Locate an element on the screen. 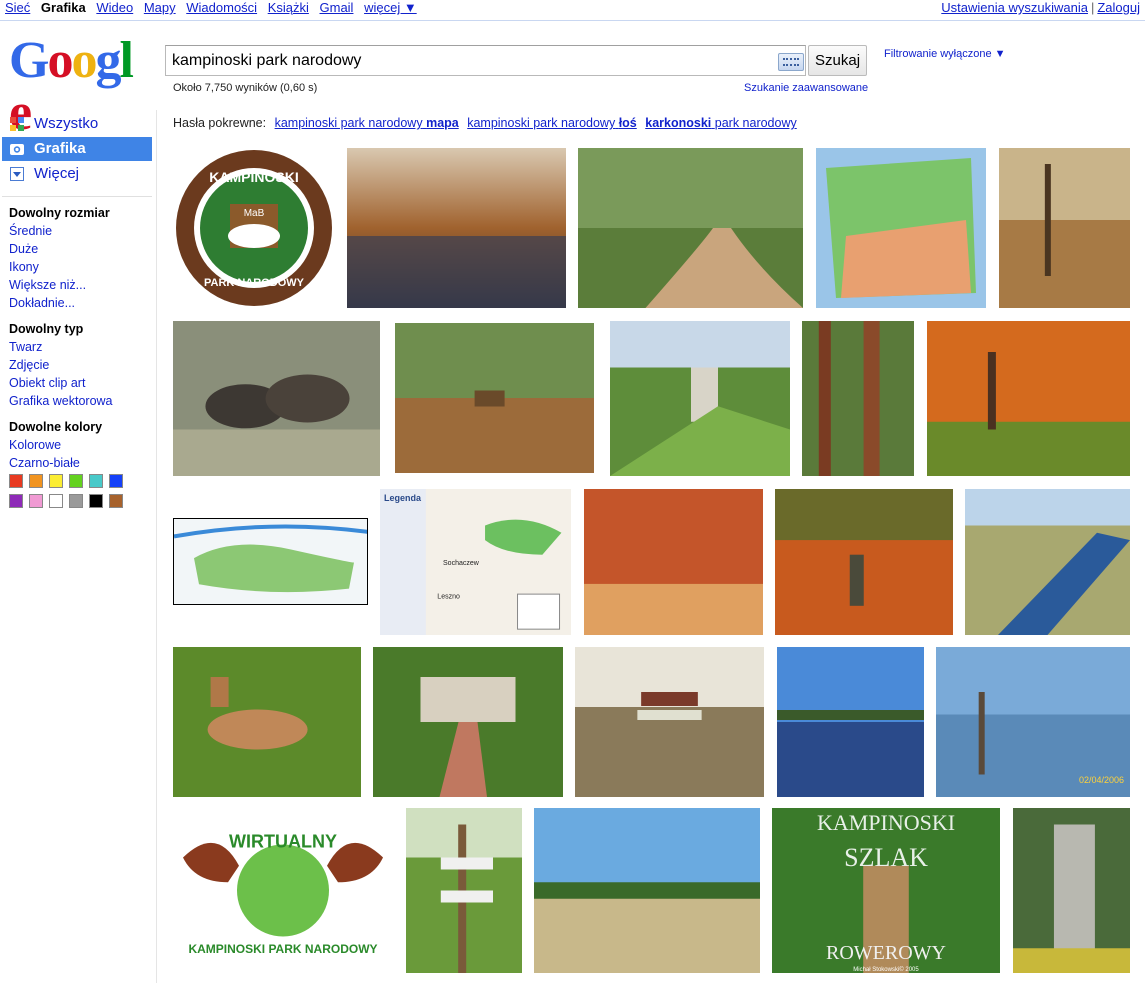 This screenshot has width=1145, height=983. facet-option: Kolorowe is located at coordinates (55, 445).